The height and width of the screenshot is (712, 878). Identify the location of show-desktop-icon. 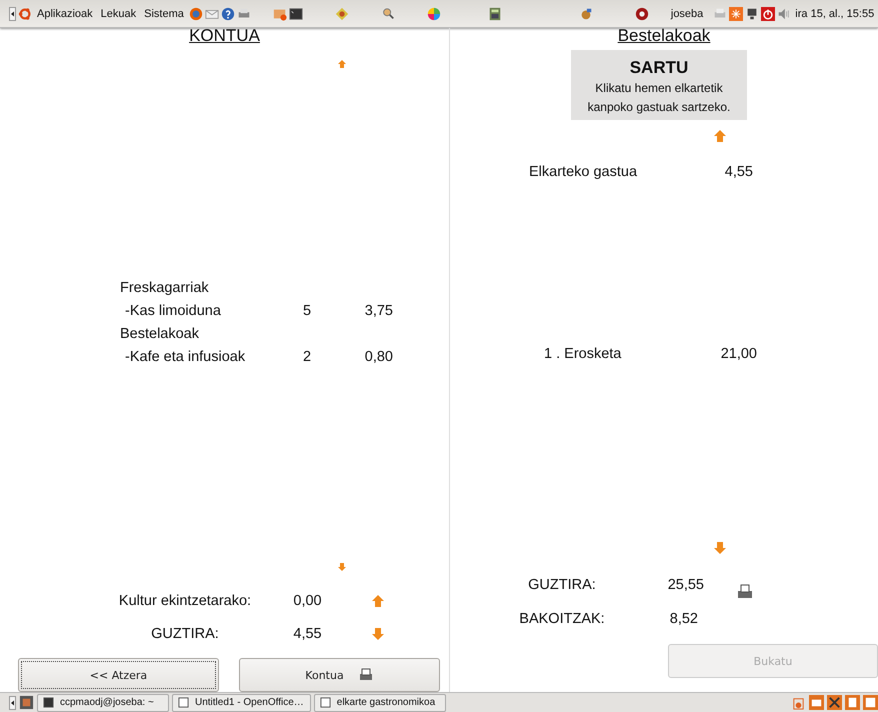
(26, 702).